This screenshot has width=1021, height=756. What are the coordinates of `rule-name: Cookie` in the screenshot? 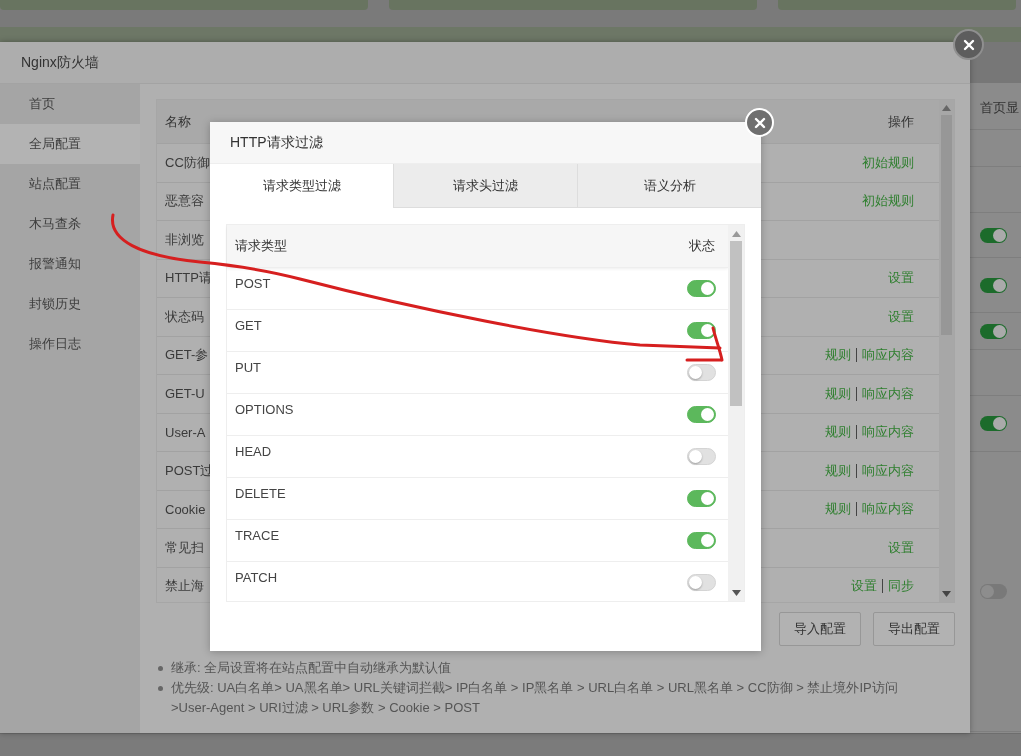 It's located at (185, 509).